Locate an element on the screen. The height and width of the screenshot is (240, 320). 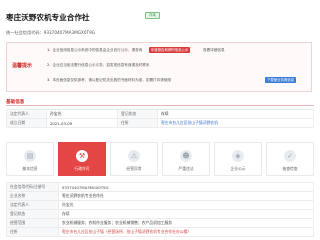
tab-serious-violation: ☻ 严重违法 is located at coordinates (186, 159).